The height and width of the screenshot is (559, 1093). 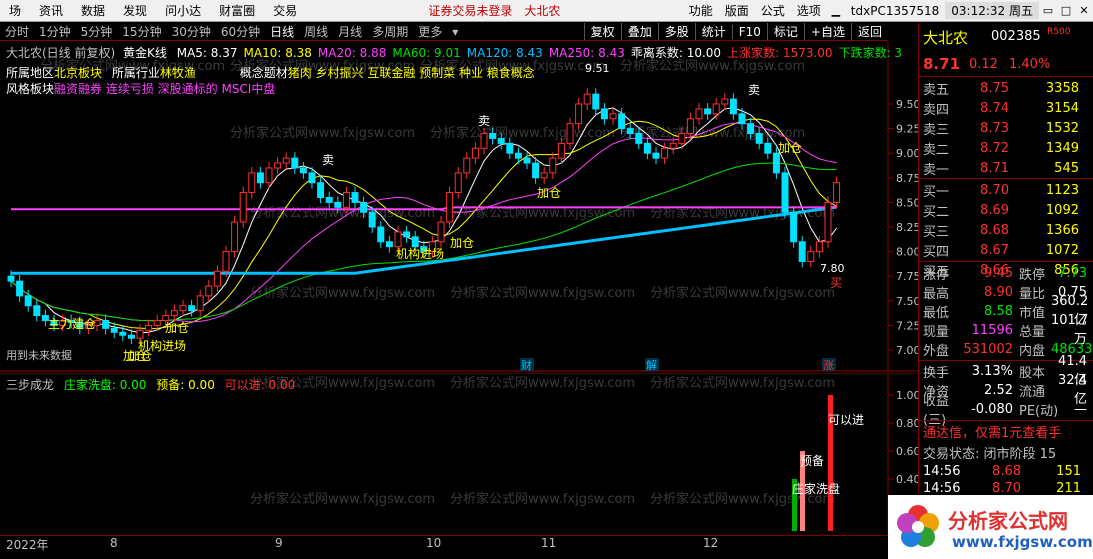 I want to click on book-row: 卖一 8.71 545, so click(x=1006, y=168).